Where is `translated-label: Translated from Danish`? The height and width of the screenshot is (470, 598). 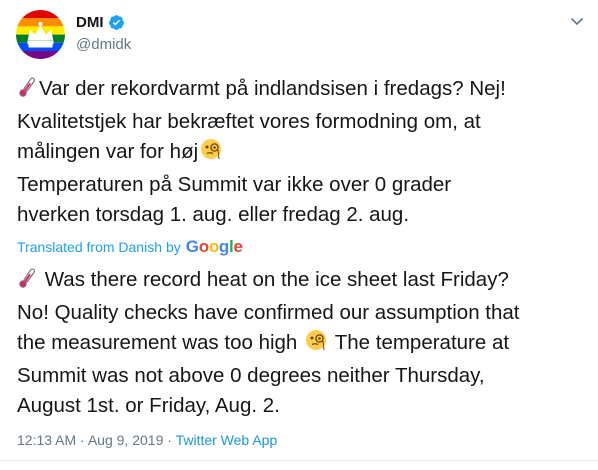 translated-label: Translated from Danish is located at coordinates (89, 247).